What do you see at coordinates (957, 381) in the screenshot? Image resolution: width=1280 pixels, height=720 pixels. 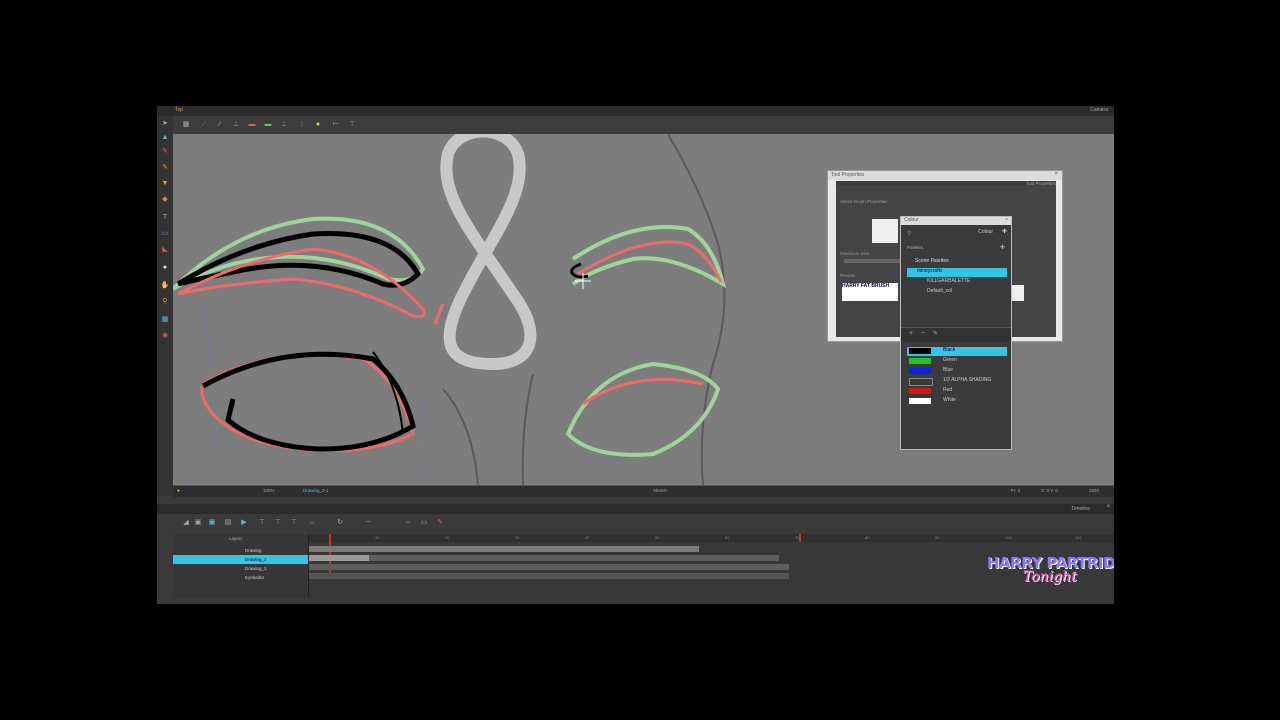 I see `colour-swatch-alpha-shading: 1/2 ALPHA SHADING` at bounding box center [957, 381].